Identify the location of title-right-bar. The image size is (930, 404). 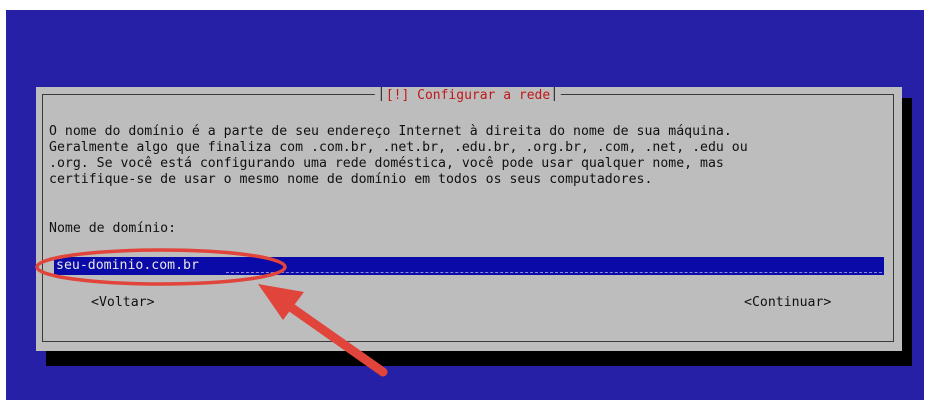
(553, 94).